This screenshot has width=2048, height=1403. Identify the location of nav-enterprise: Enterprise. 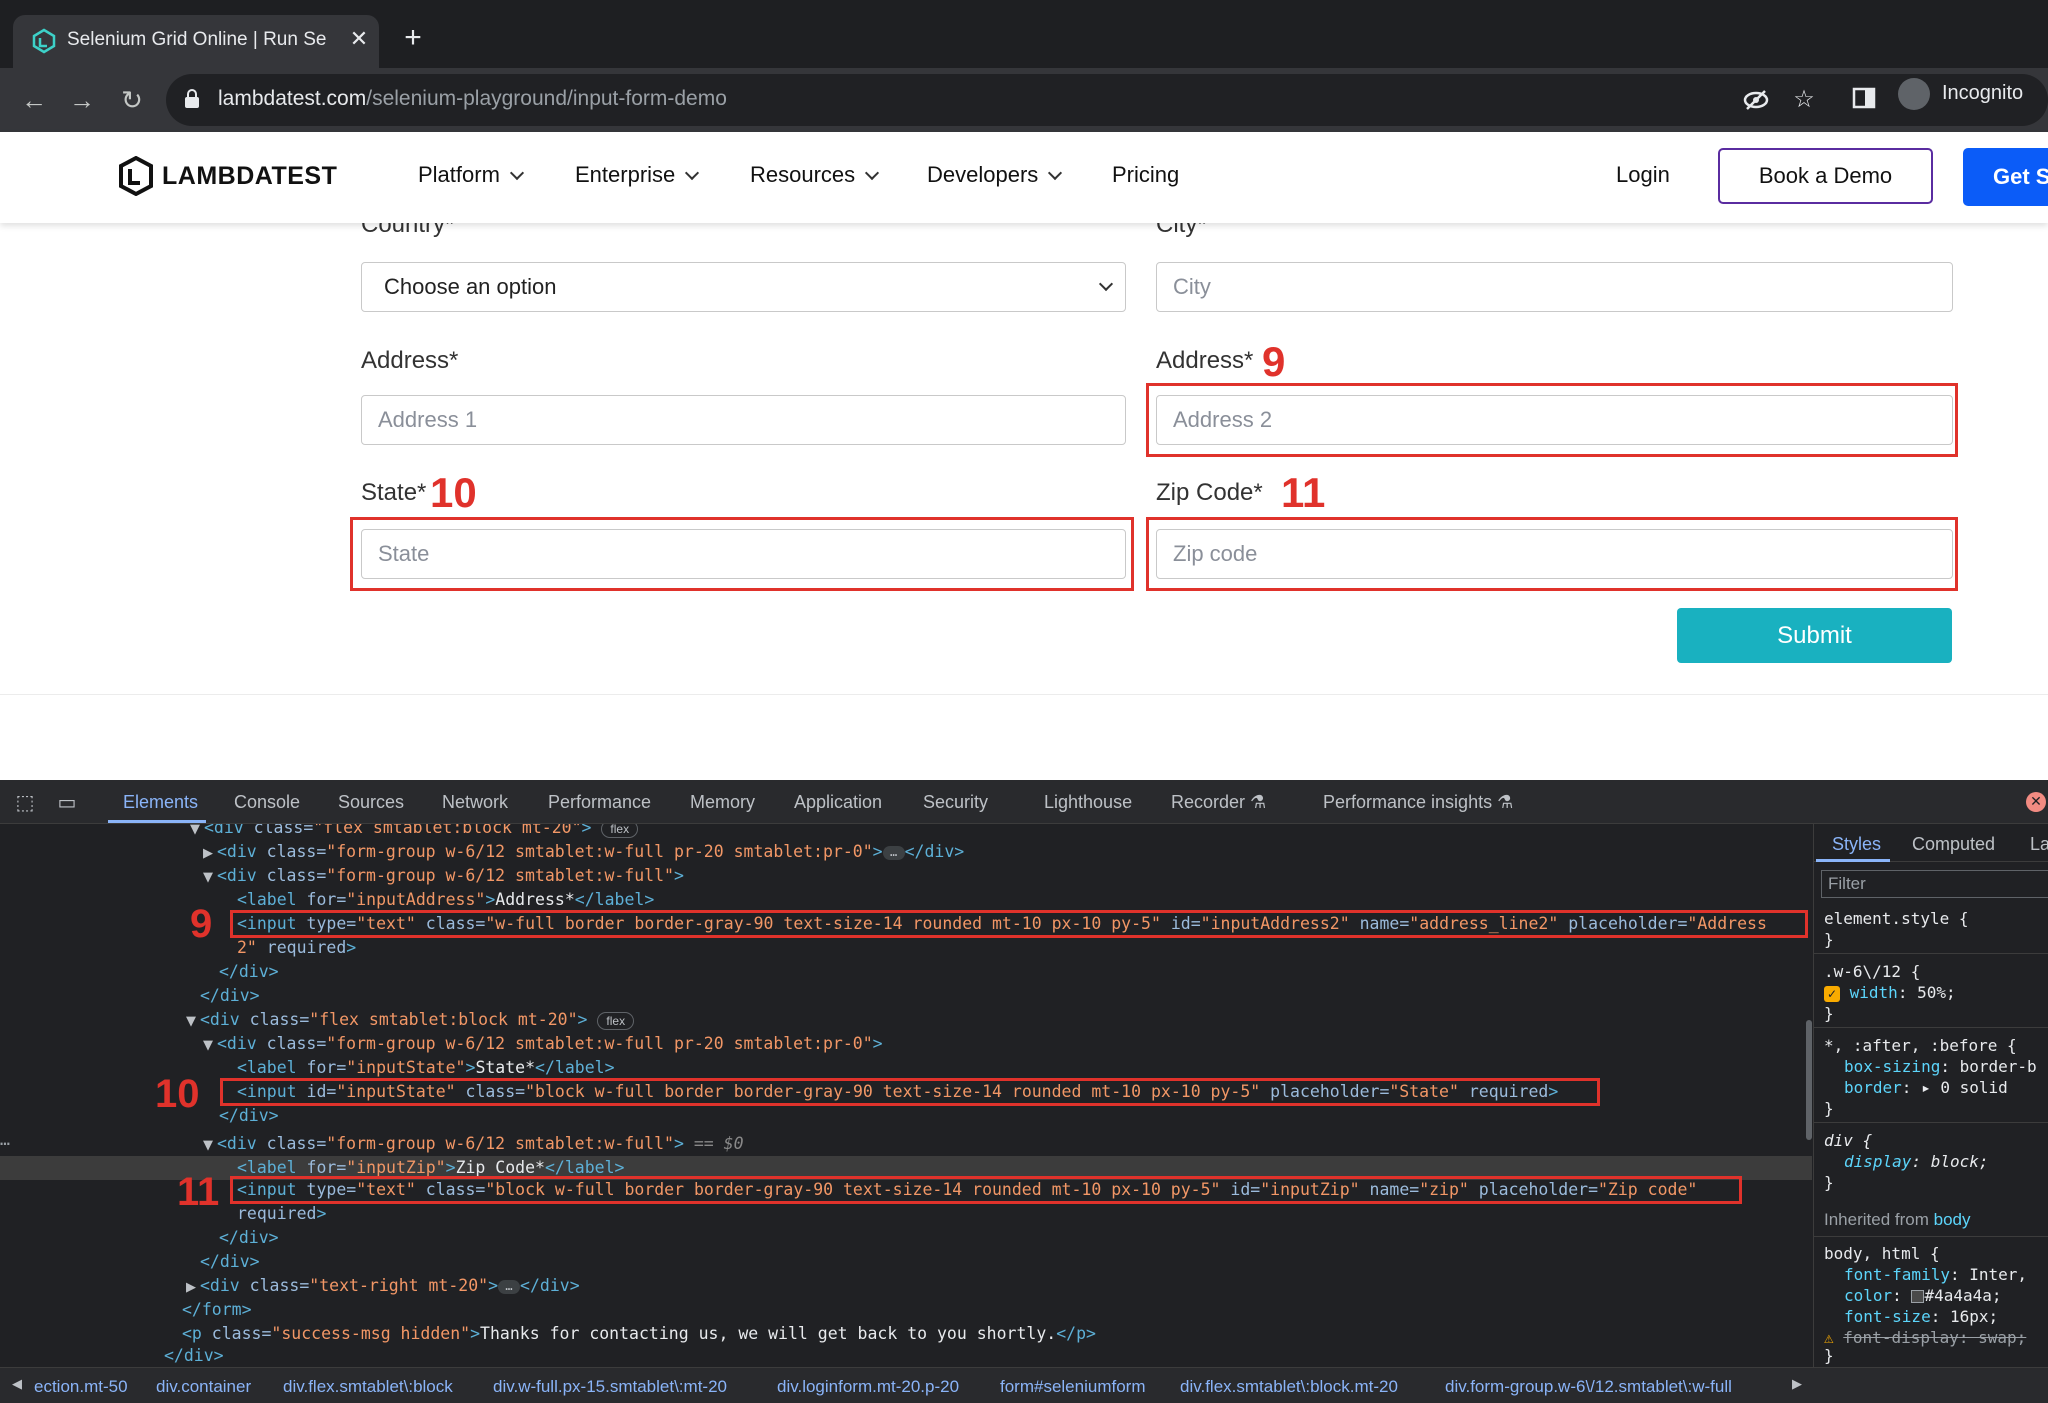
(637, 175).